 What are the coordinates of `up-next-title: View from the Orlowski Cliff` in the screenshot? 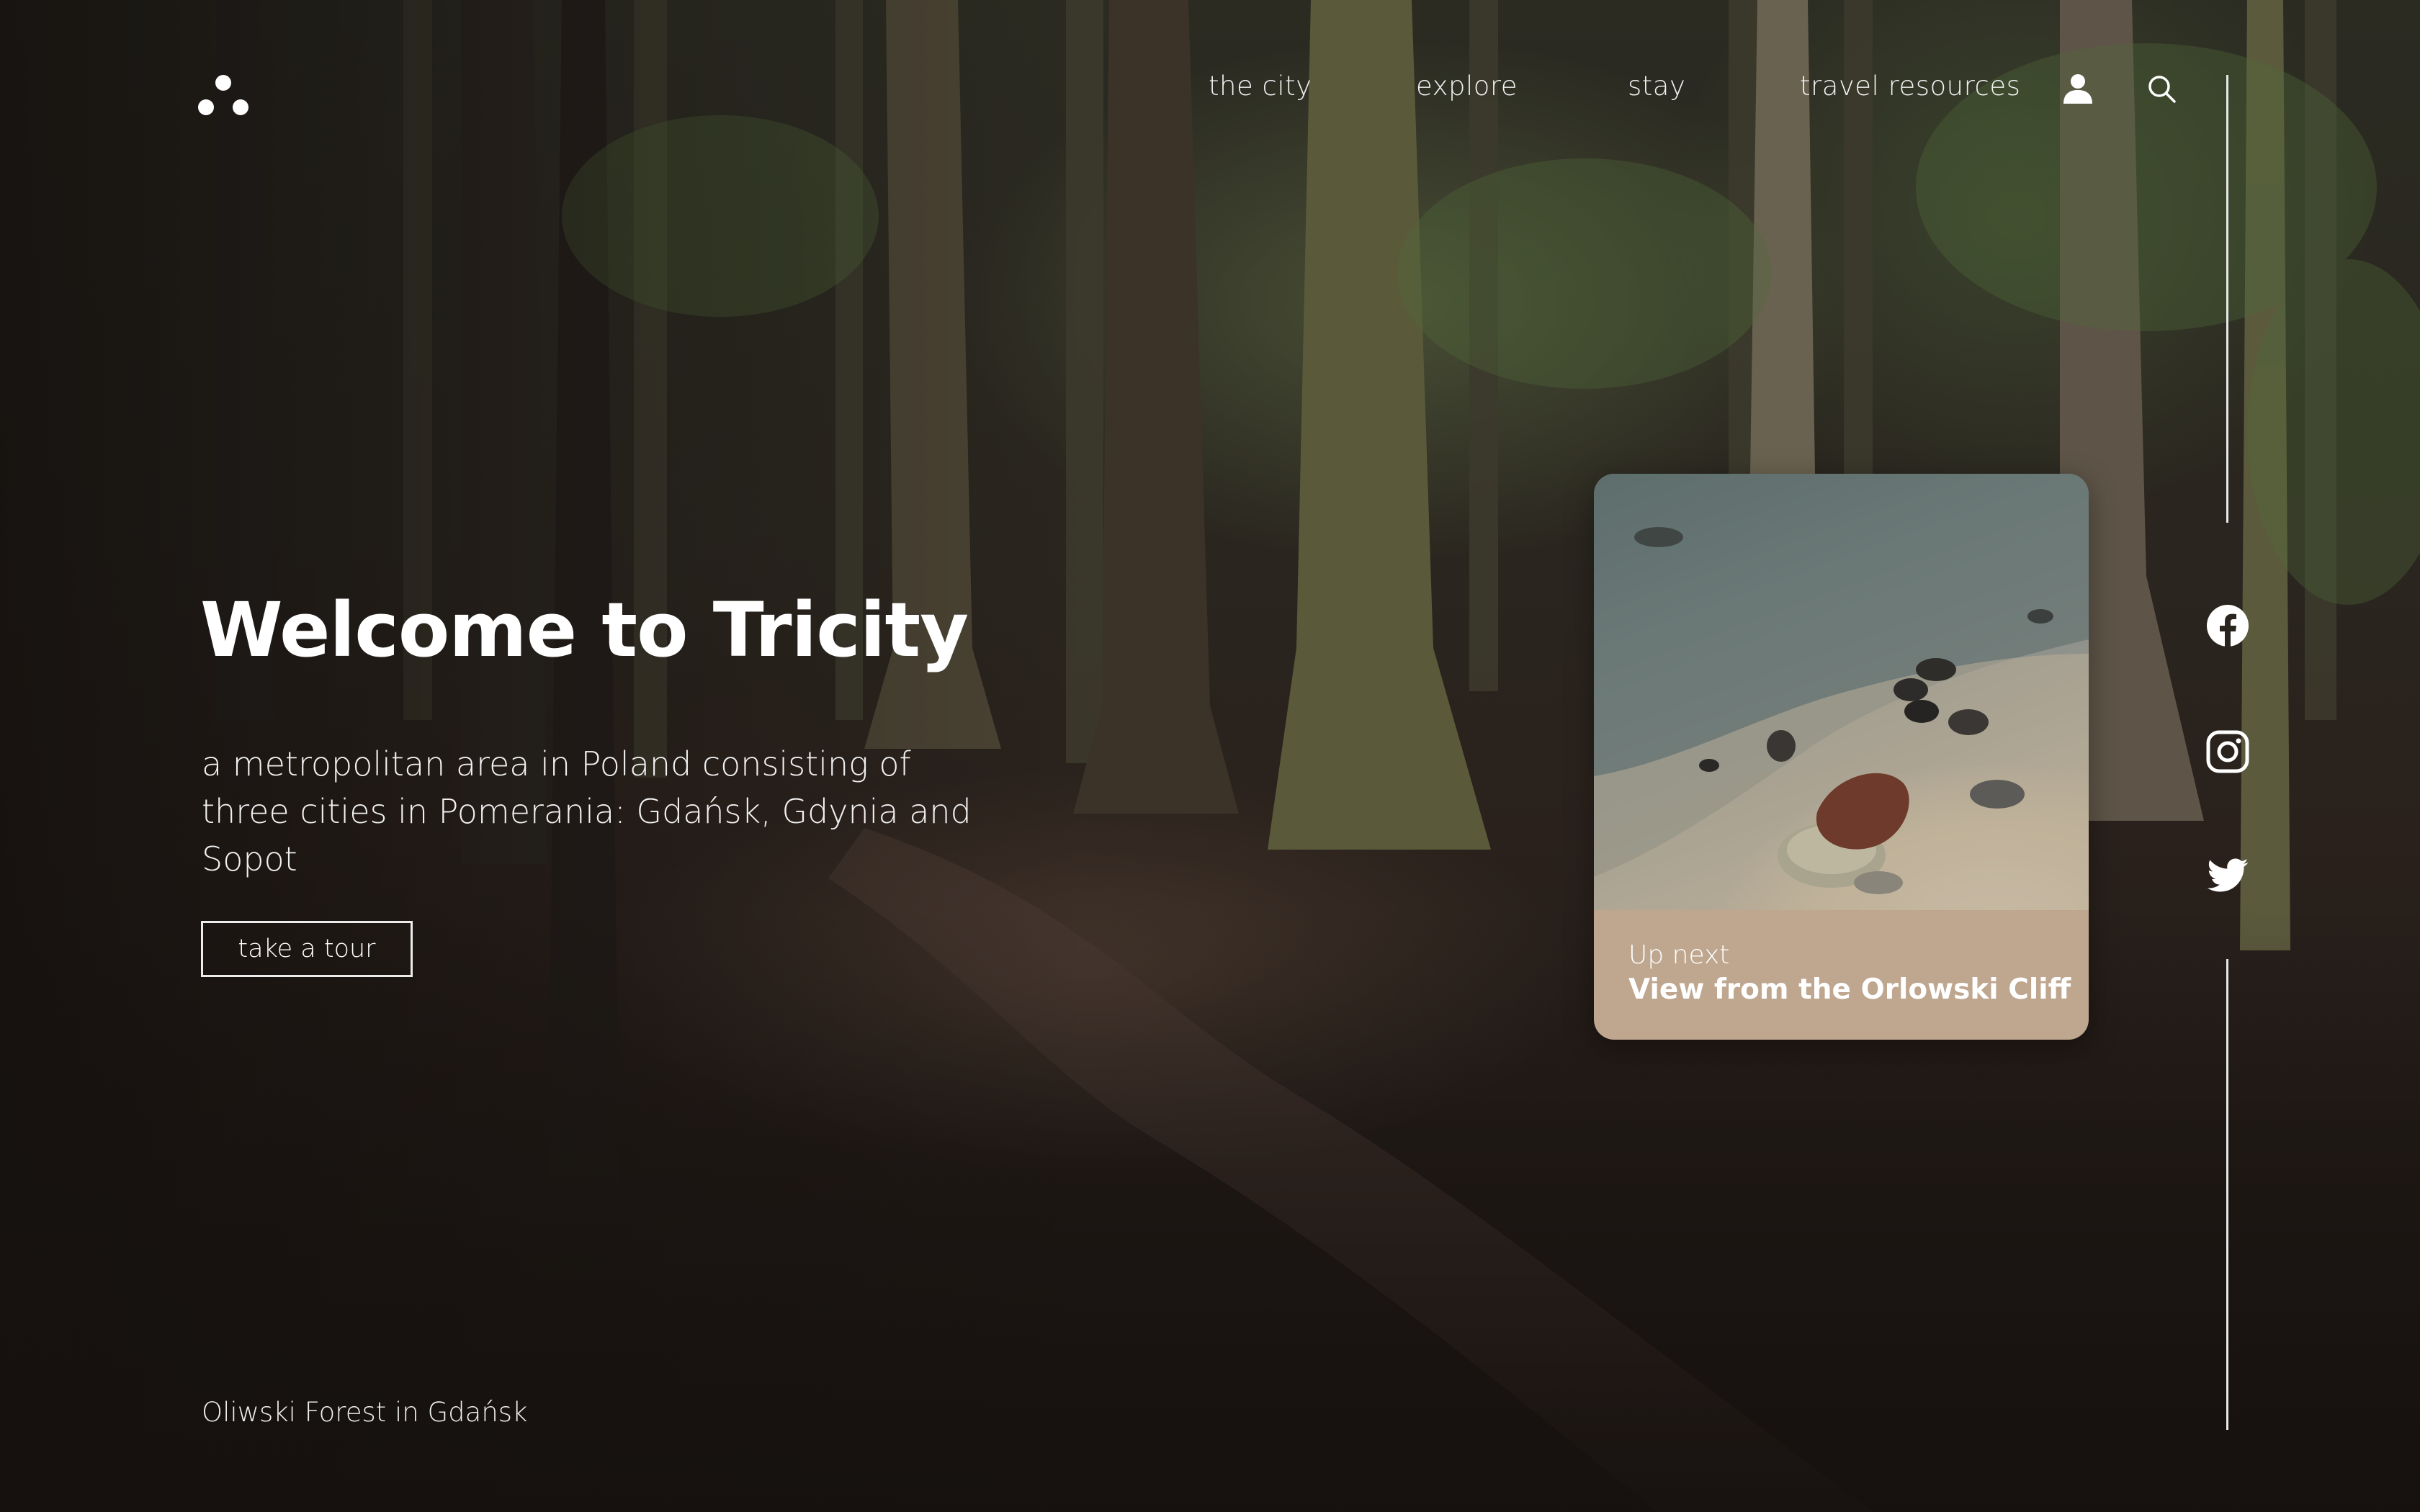 It's located at (1849, 989).